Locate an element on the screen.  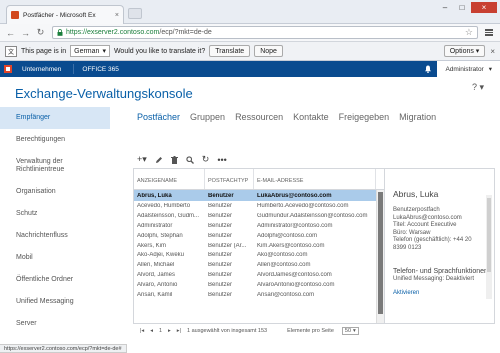
cell-displayname: Alvaro, Antonio is located at coordinates (157, 285).